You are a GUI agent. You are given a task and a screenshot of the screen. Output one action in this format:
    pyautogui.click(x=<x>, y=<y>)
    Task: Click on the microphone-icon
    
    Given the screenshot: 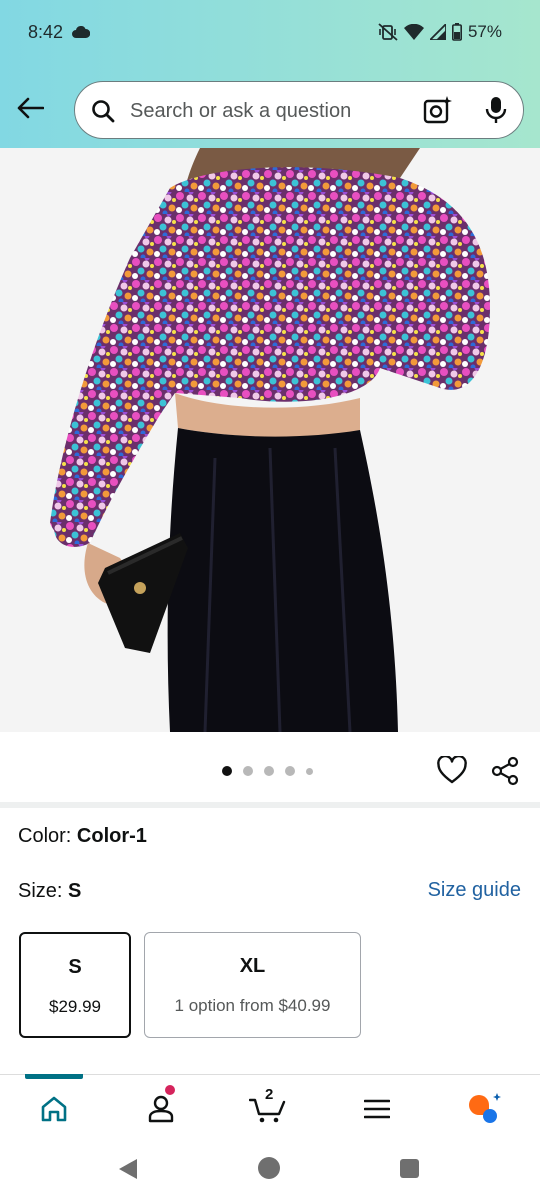 What is the action you would take?
    pyautogui.click(x=496, y=110)
    